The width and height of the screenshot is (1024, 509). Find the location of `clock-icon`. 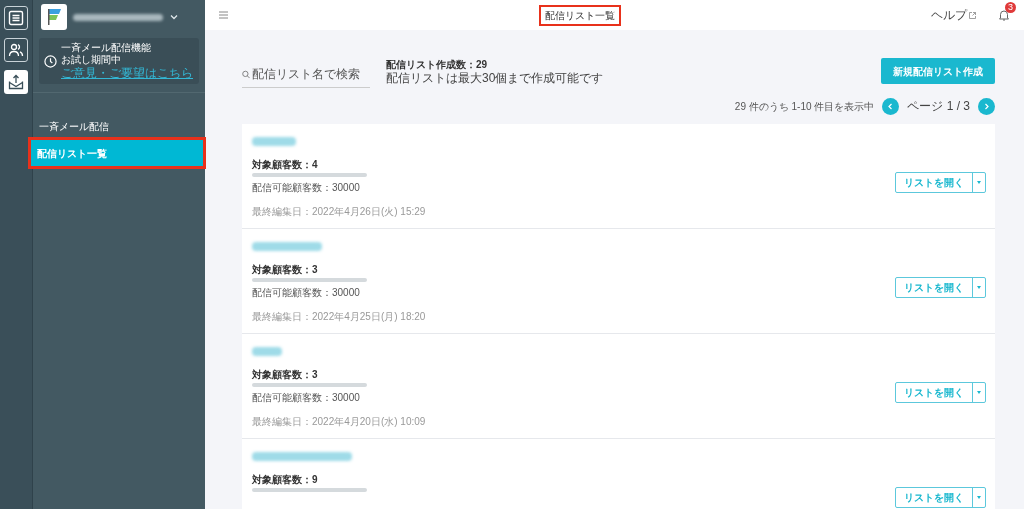

clock-icon is located at coordinates (50, 61).